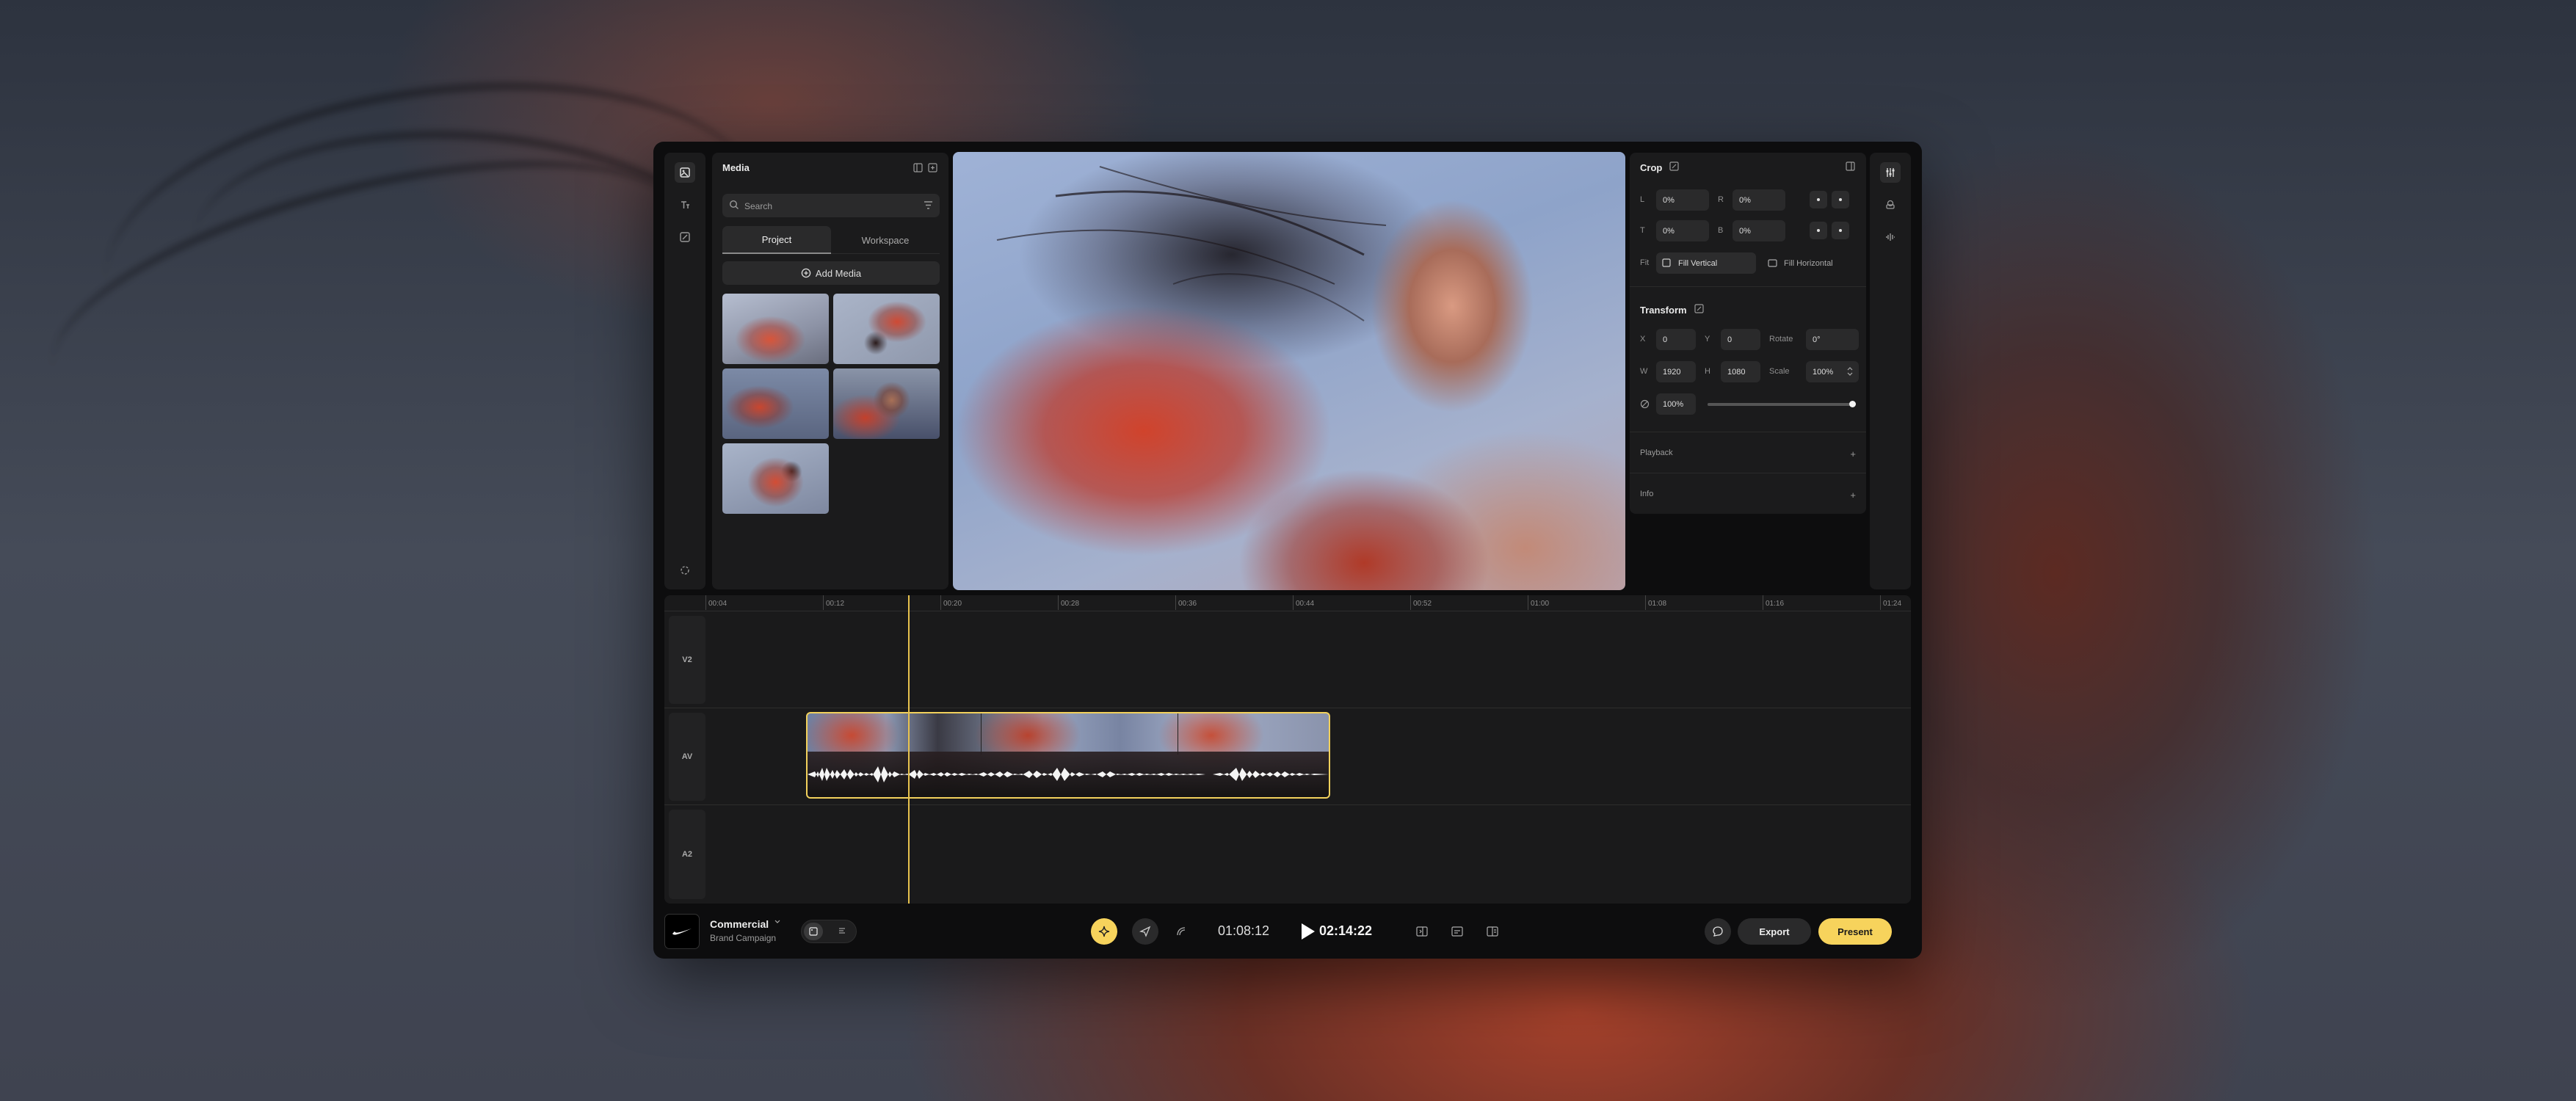 This screenshot has width=2576, height=1101. I want to click on track-label-a2: A2, so click(687, 854).